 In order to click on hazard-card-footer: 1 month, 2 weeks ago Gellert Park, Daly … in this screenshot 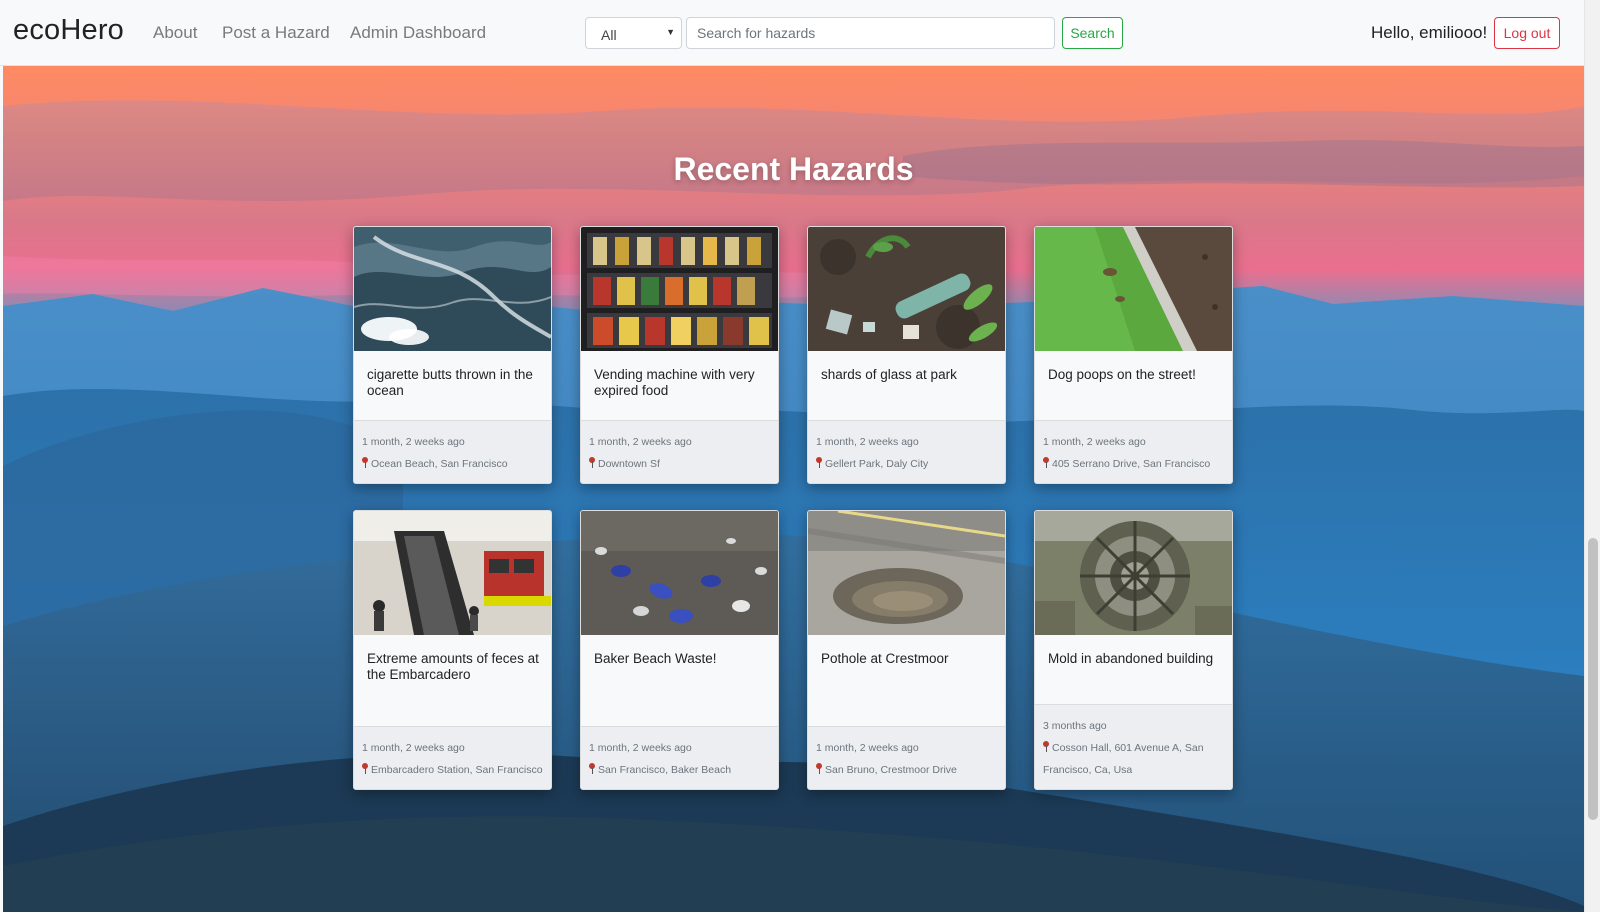, I will do `click(906, 451)`.